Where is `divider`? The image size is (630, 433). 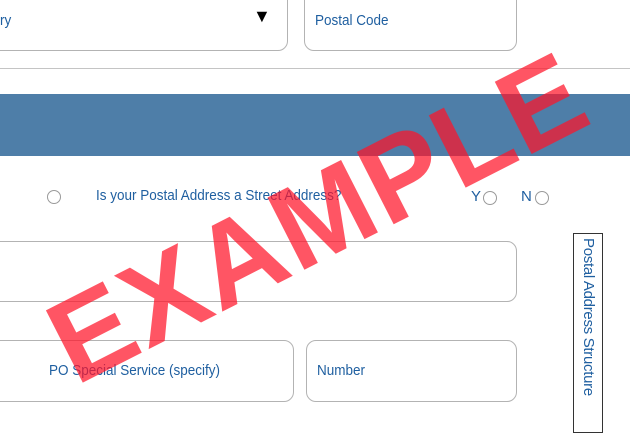
divider is located at coordinates (315, 68).